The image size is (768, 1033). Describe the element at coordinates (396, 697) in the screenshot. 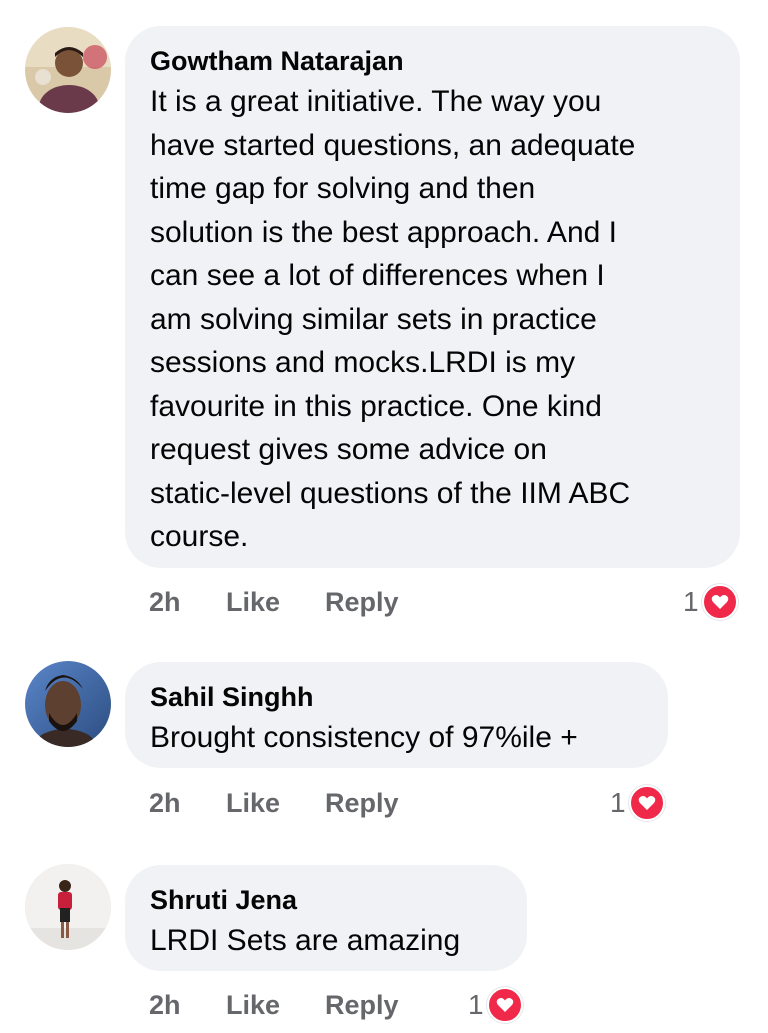

I see `comment-author: Sahil Singhh` at that location.